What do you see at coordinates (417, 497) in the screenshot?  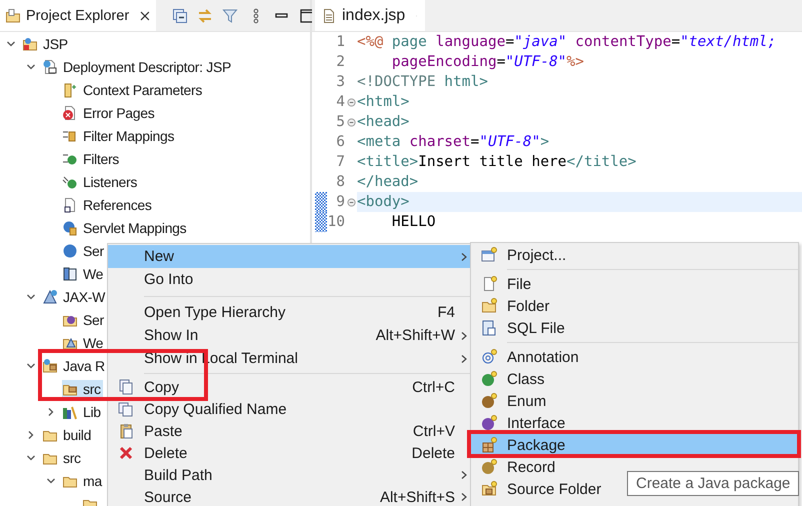 I see `shortcut-label: Alt+Shift+S` at bounding box center [417, 497].